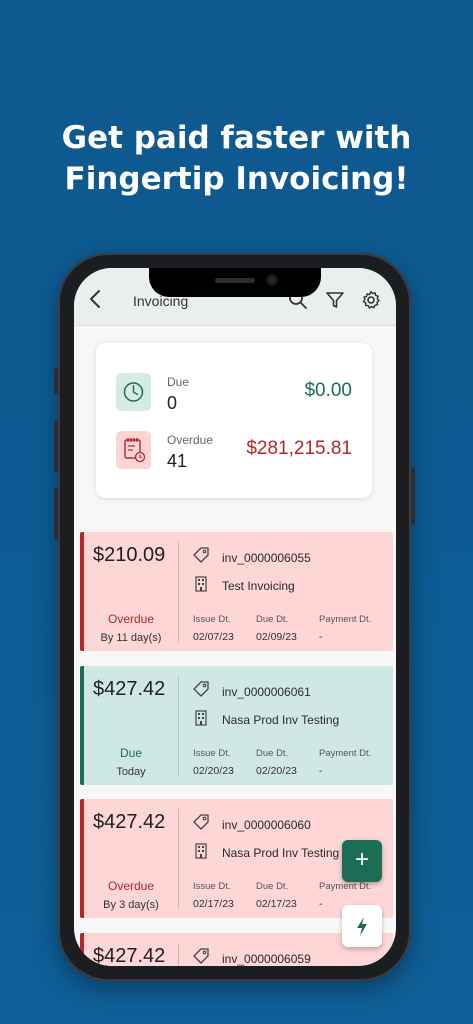  I want to click on due-date: 02/09/23, so click(276, 637).